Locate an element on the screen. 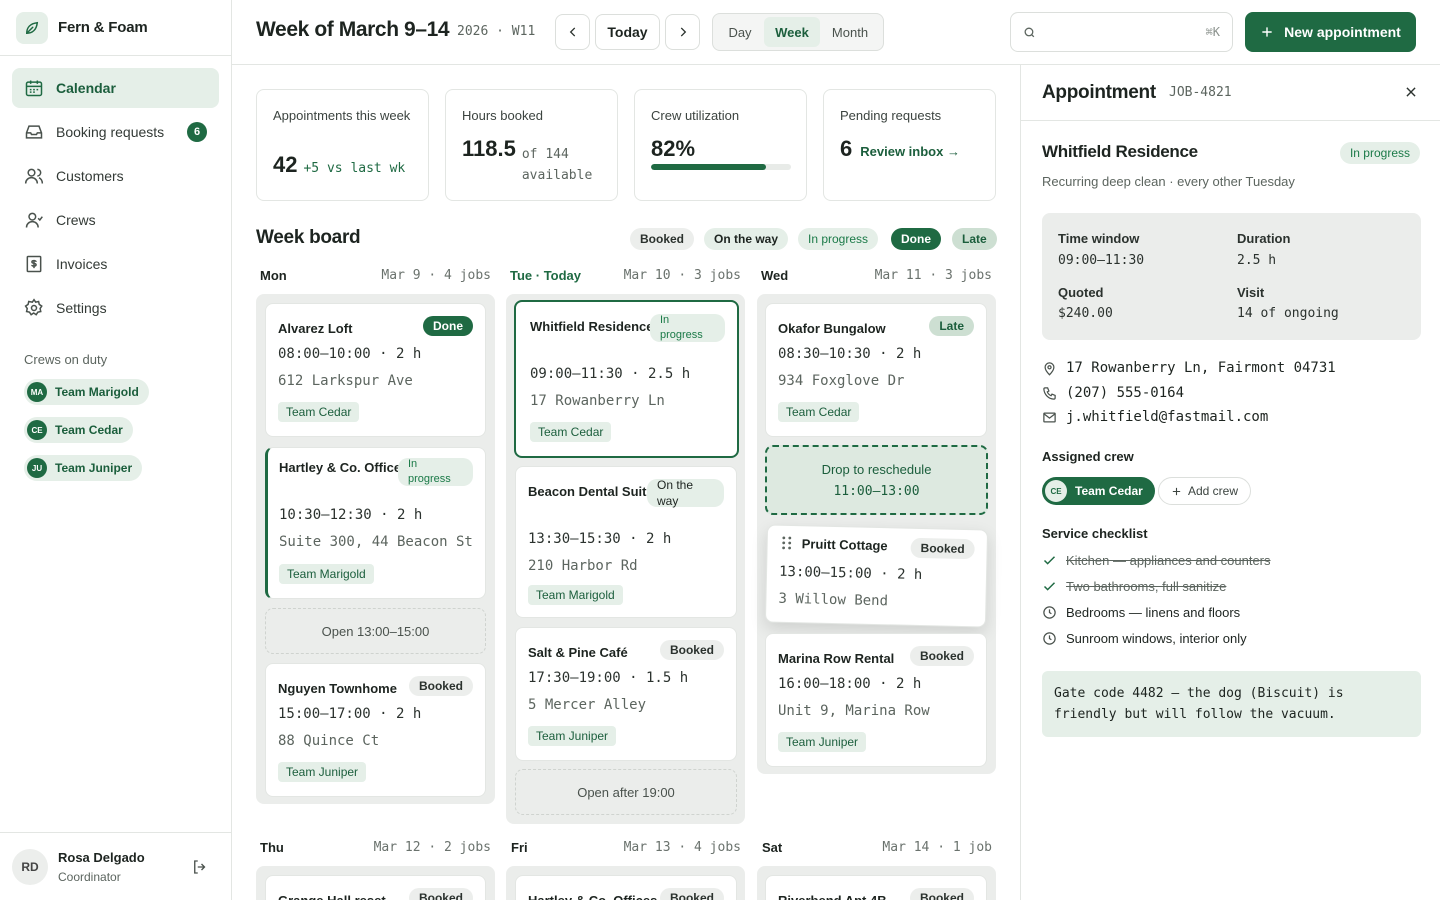  stat-utilization: Crew utilization 82% is located at coordinates (720, 145).